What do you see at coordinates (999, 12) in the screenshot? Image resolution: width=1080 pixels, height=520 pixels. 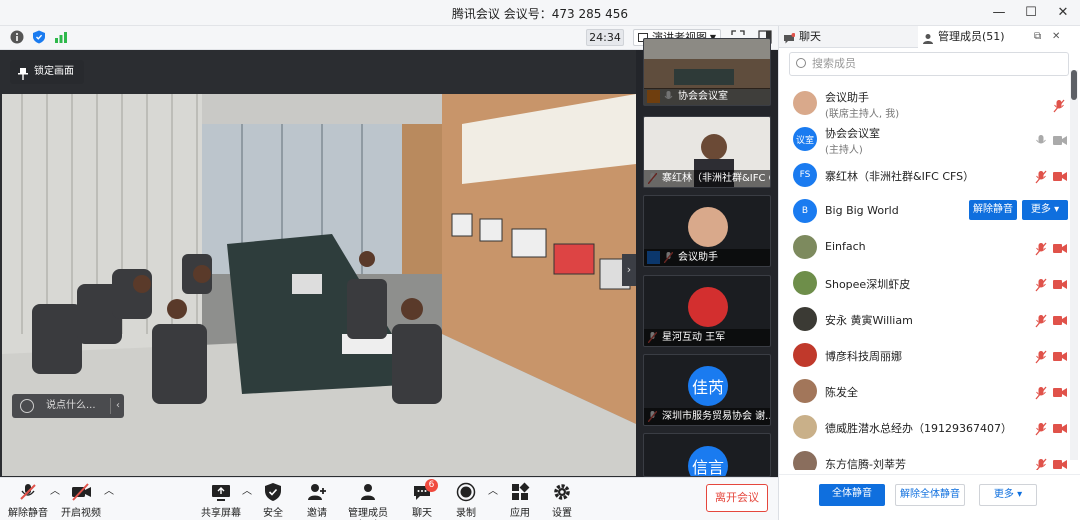 I see `minimize-button: —` at bounding box center [999, 12].